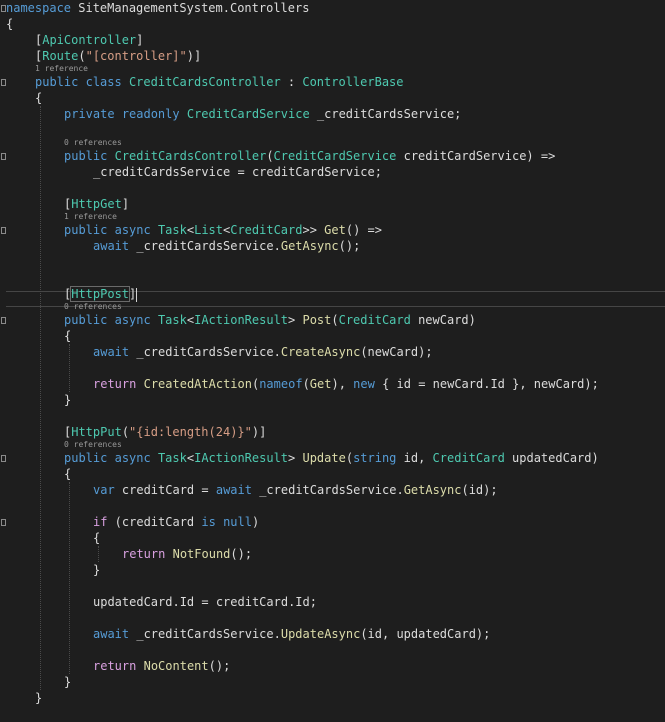  I want to click on token: _creditCardsService = creditCardService;, so click(237, 172).